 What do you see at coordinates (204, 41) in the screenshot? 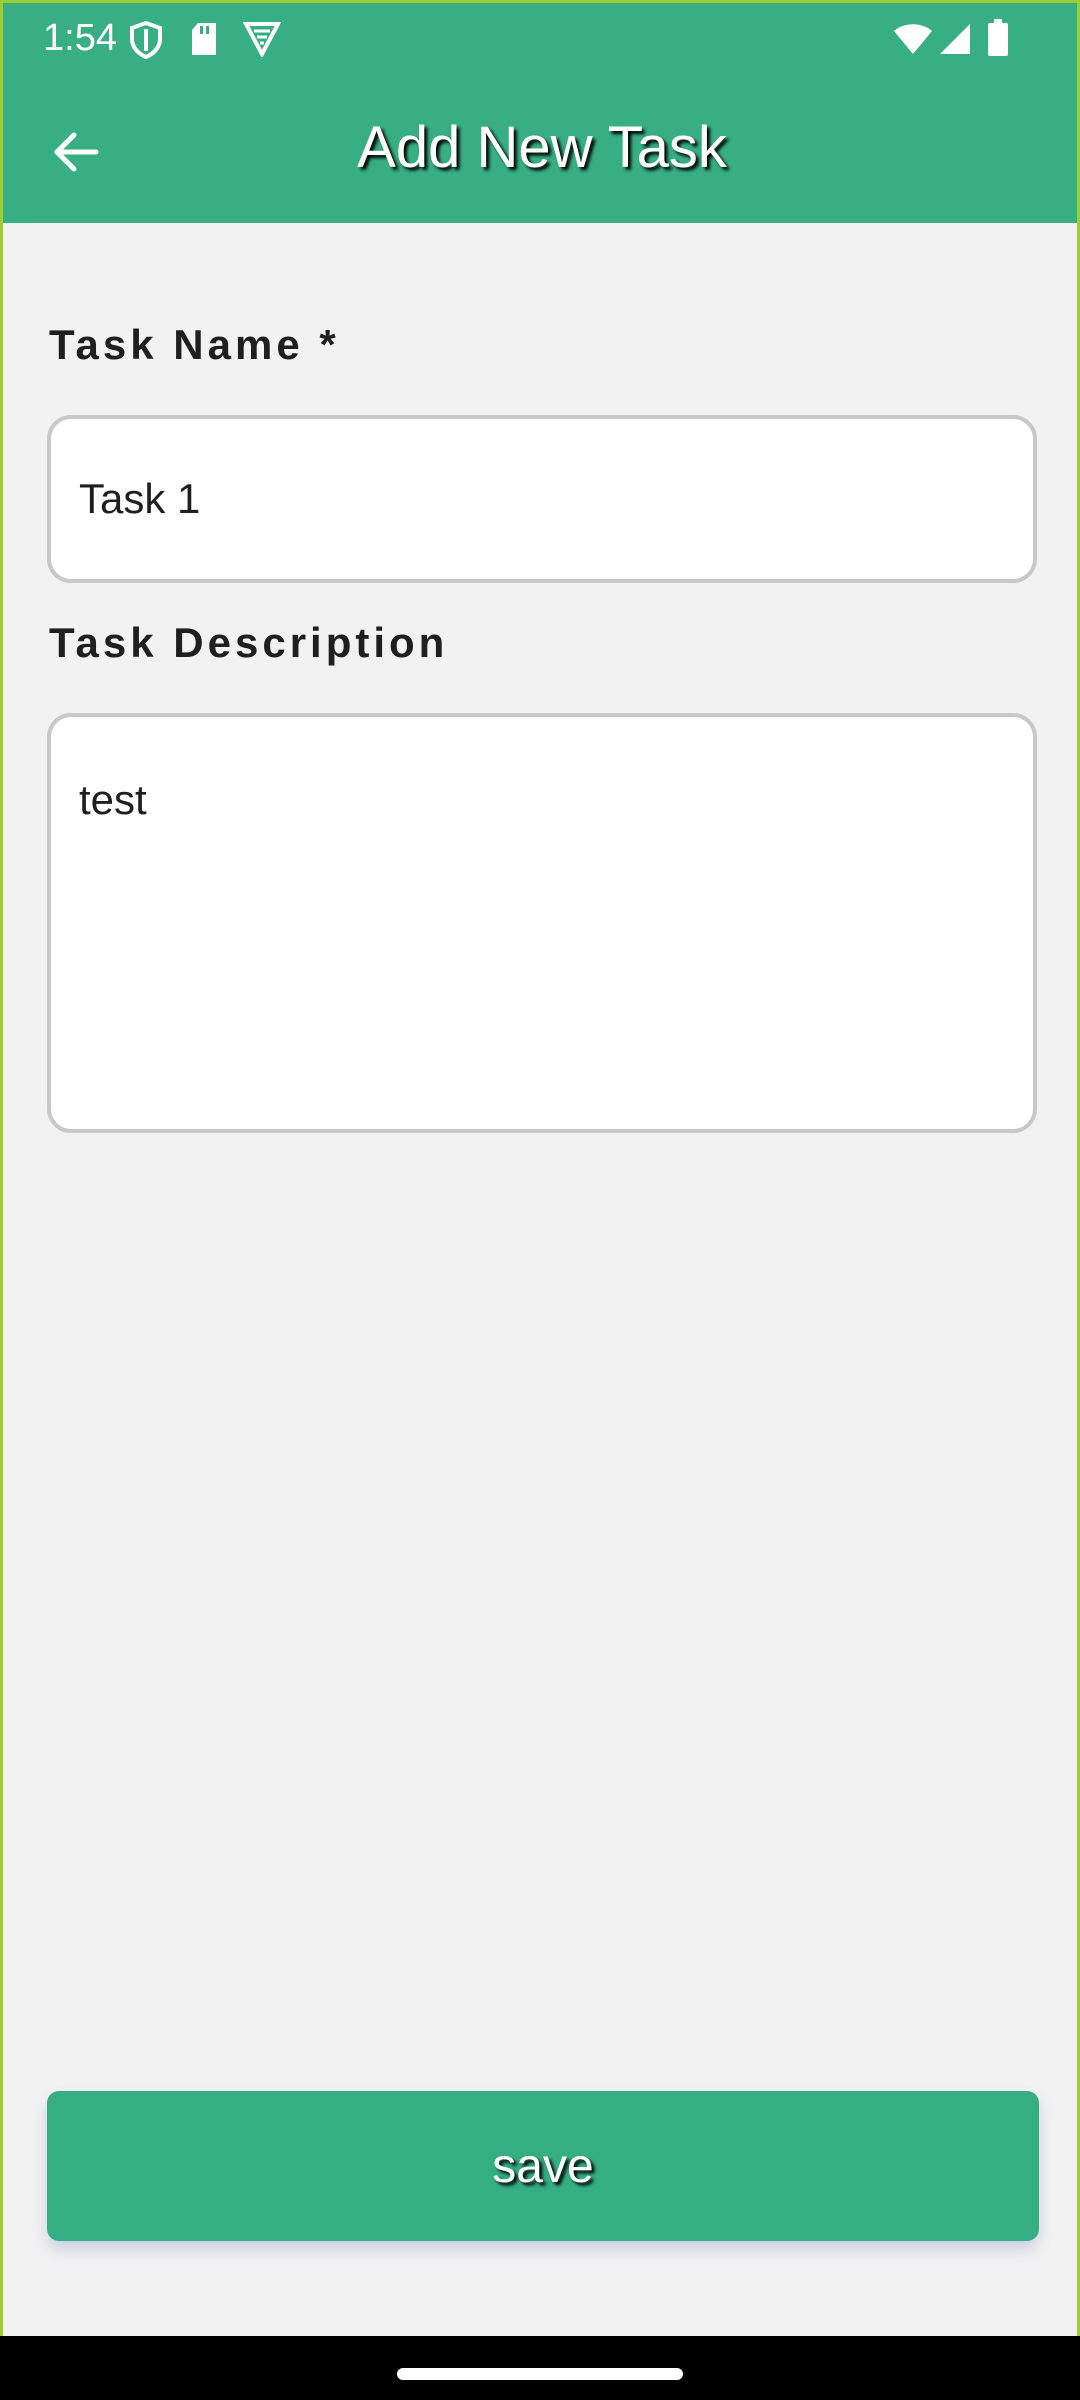
I see `sd-card-icon` at bounding box center [204, 41].